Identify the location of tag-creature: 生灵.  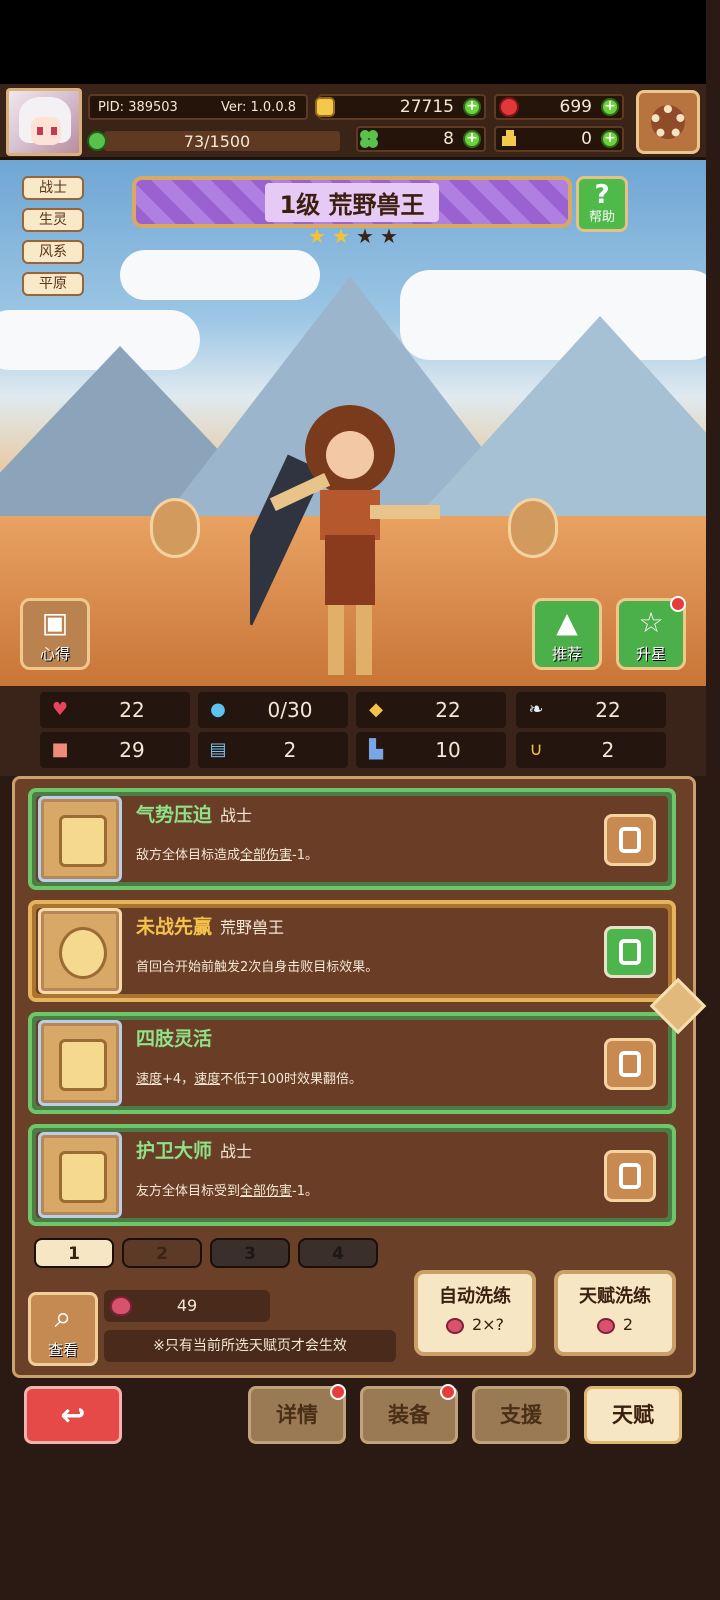
(53, 220).